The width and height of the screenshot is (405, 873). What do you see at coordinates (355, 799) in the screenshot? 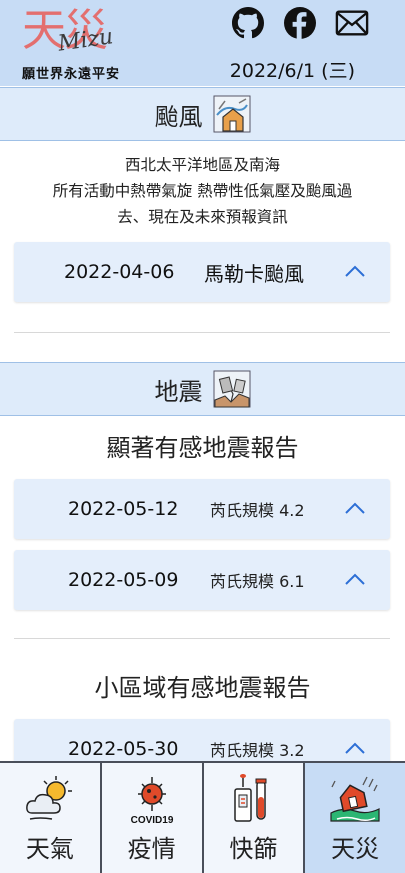
I see `disaster-icon` at bounding box center [355, 799].